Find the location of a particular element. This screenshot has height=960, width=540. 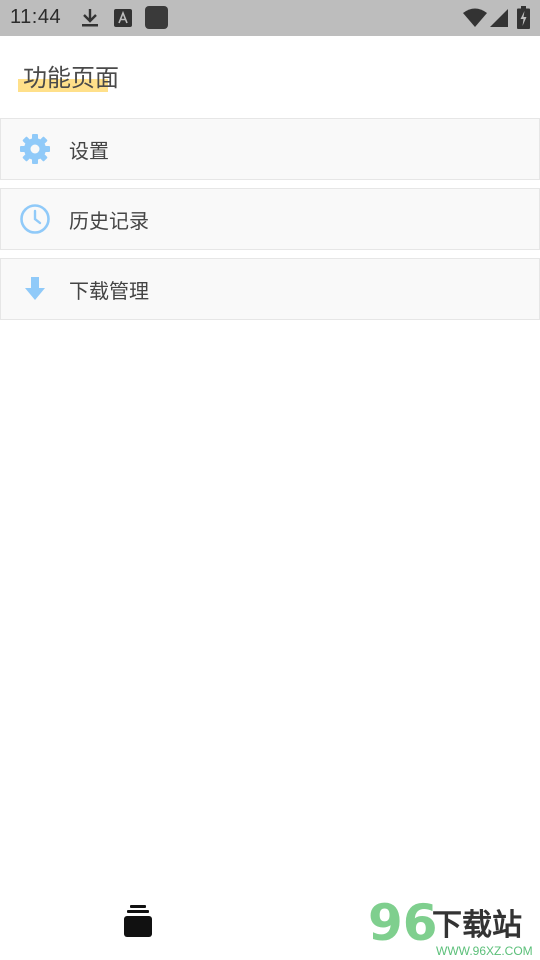

clock-icon is located at coordinates (35, 219).